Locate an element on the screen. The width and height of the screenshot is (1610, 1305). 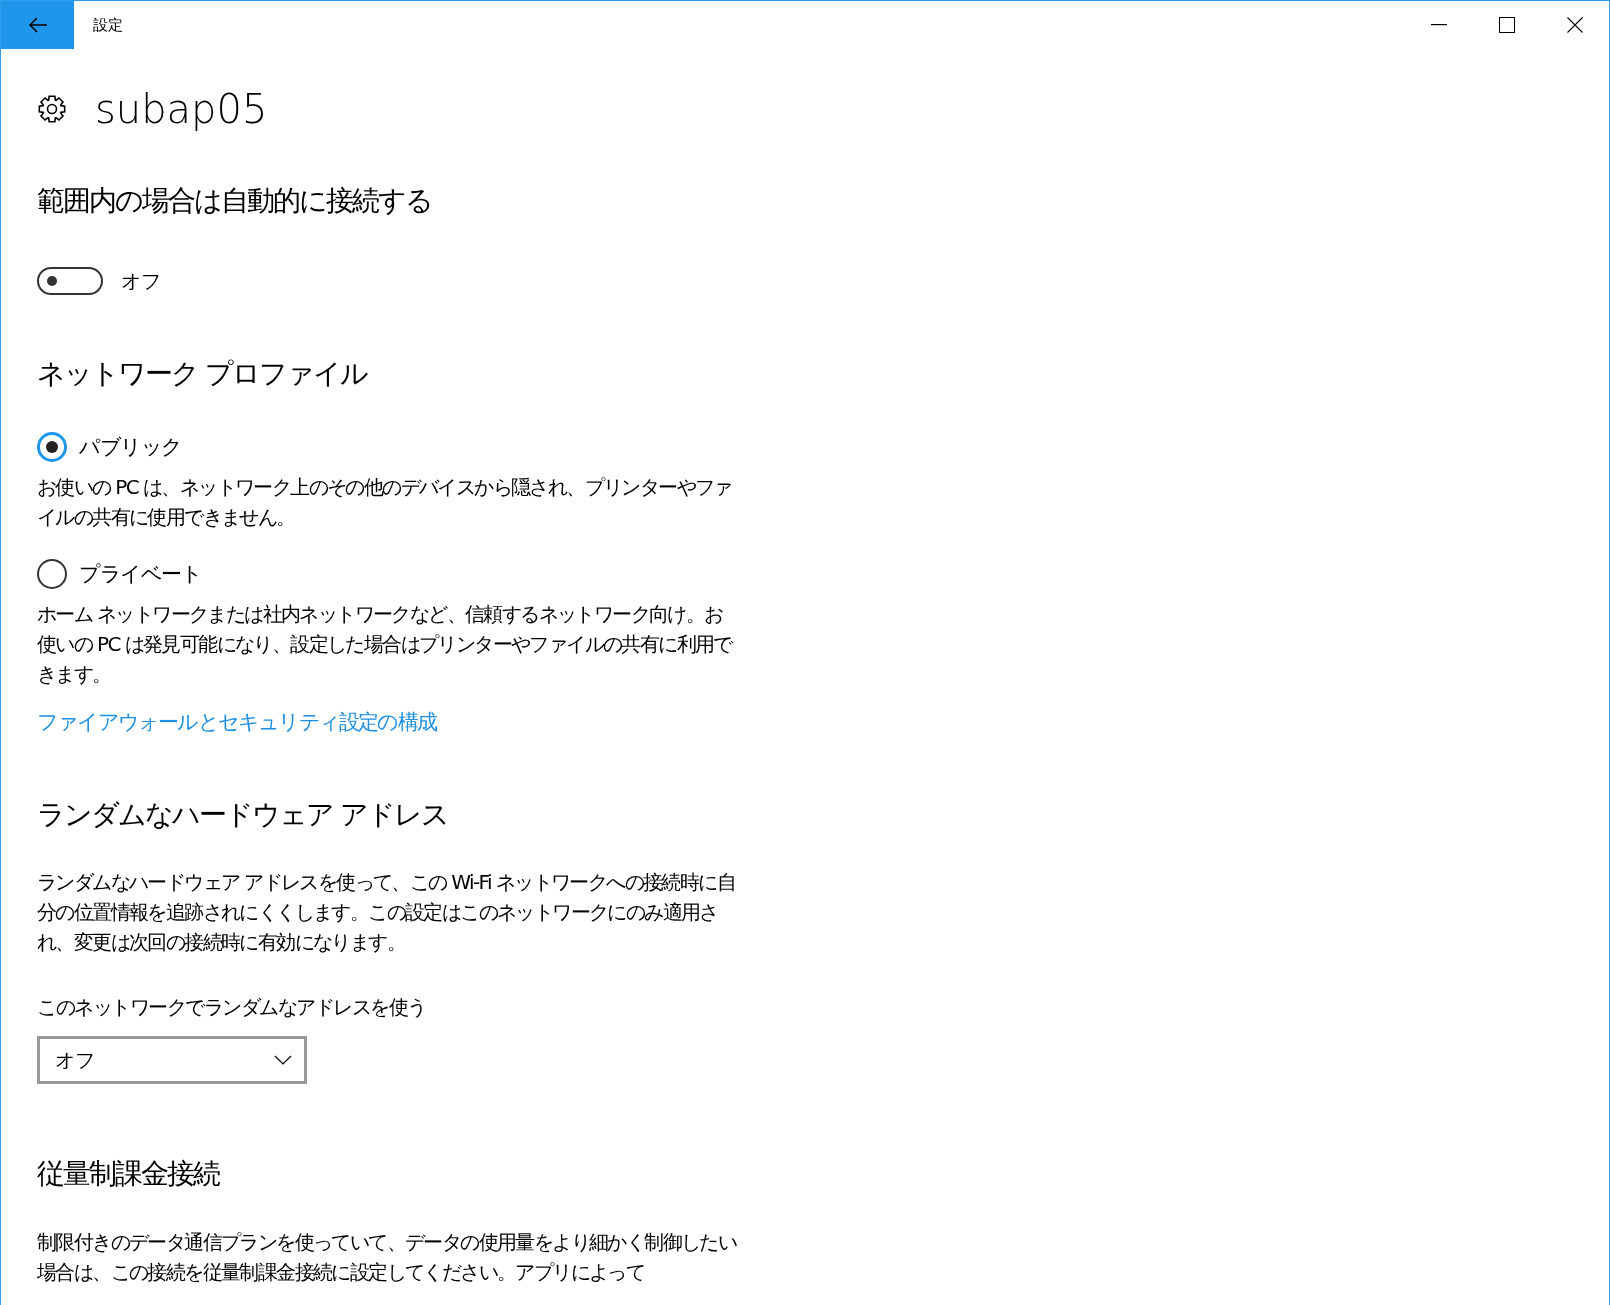
option-description: ホーム ネットワークまたは社内ネットワークなど、信頼するネットワーク向け。お使いの PC は発見可能になり、設定した場合はプリンターやファイルの共有に利用できます。 is located at coordinates (385, 644).